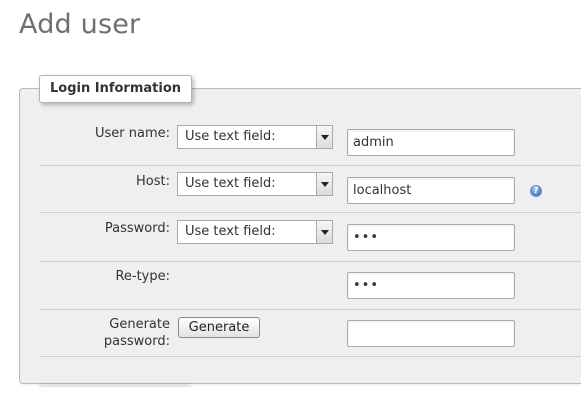 The height and width of the screenshot is (395, 581). I want to click on username-type-select: Use text field:, so click(255, 137).